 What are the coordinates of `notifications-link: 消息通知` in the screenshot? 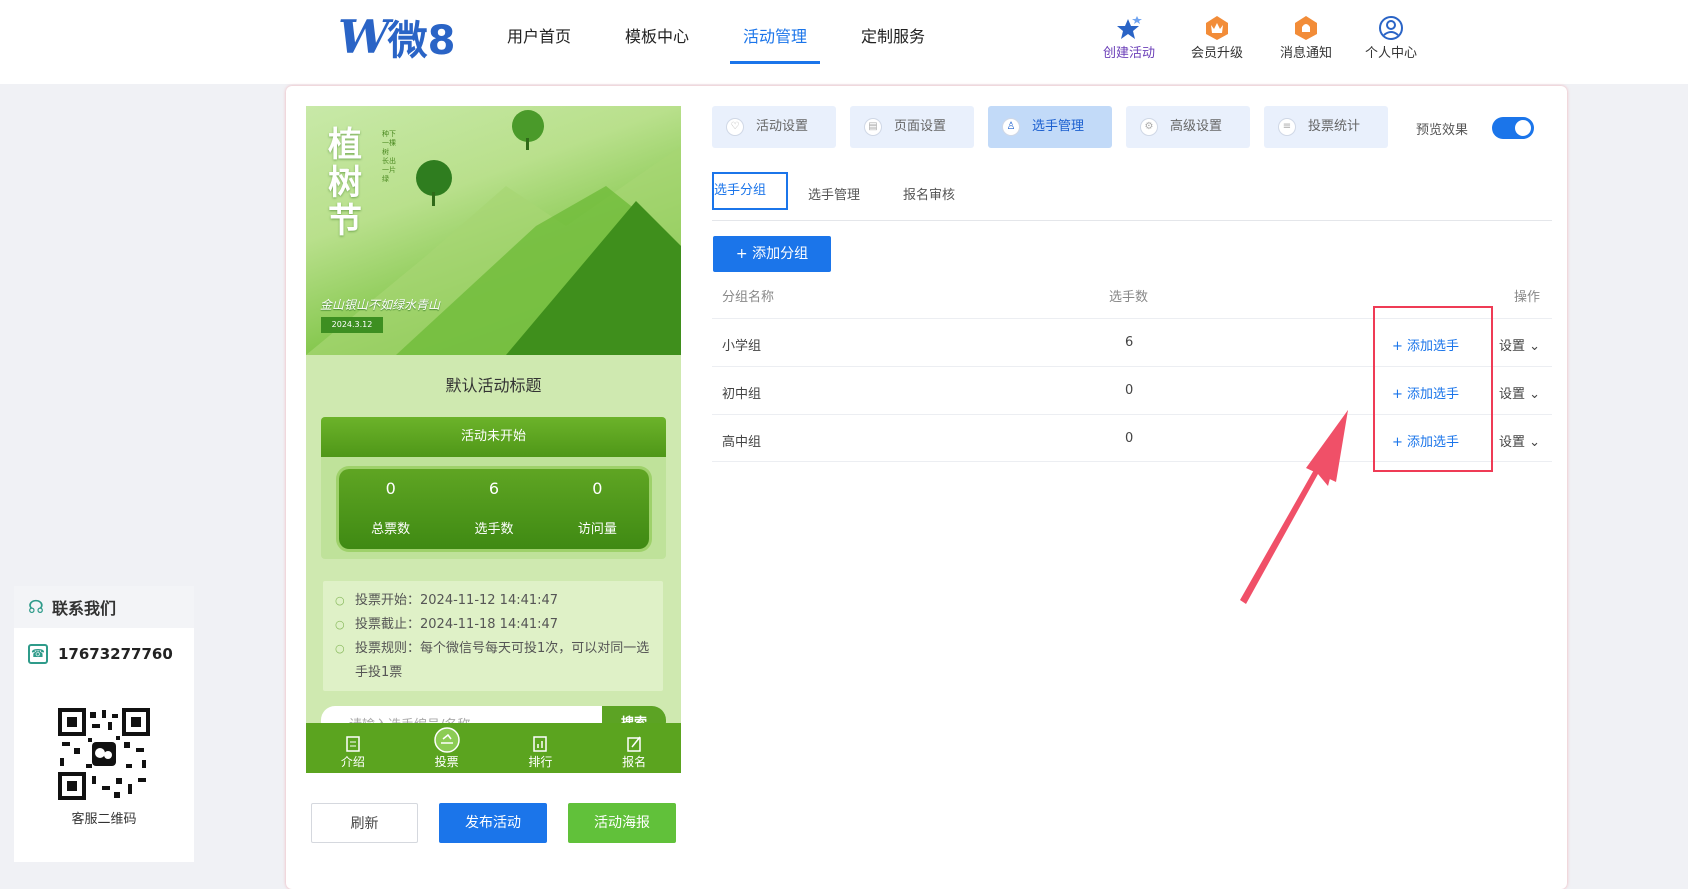 It's located at (1306, 37).